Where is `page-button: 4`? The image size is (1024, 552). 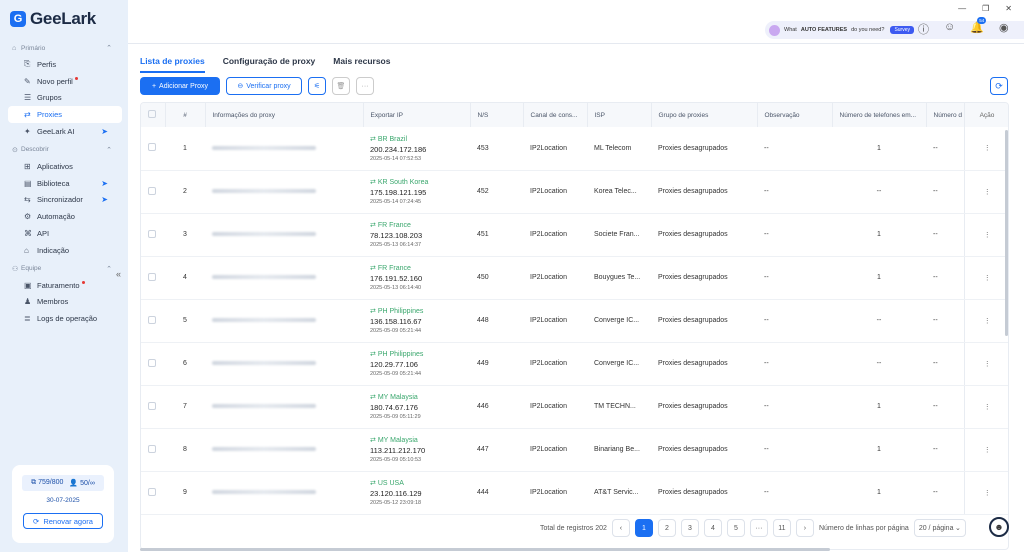 page-button: 4 is located at coordinates (712, 528).